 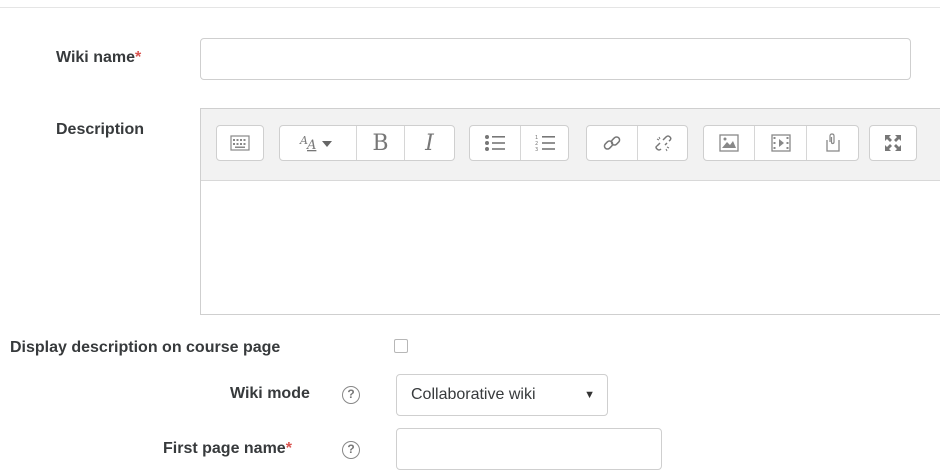 I want to click on first-page-name-help-icon: ?, so click(x=351, y=450).